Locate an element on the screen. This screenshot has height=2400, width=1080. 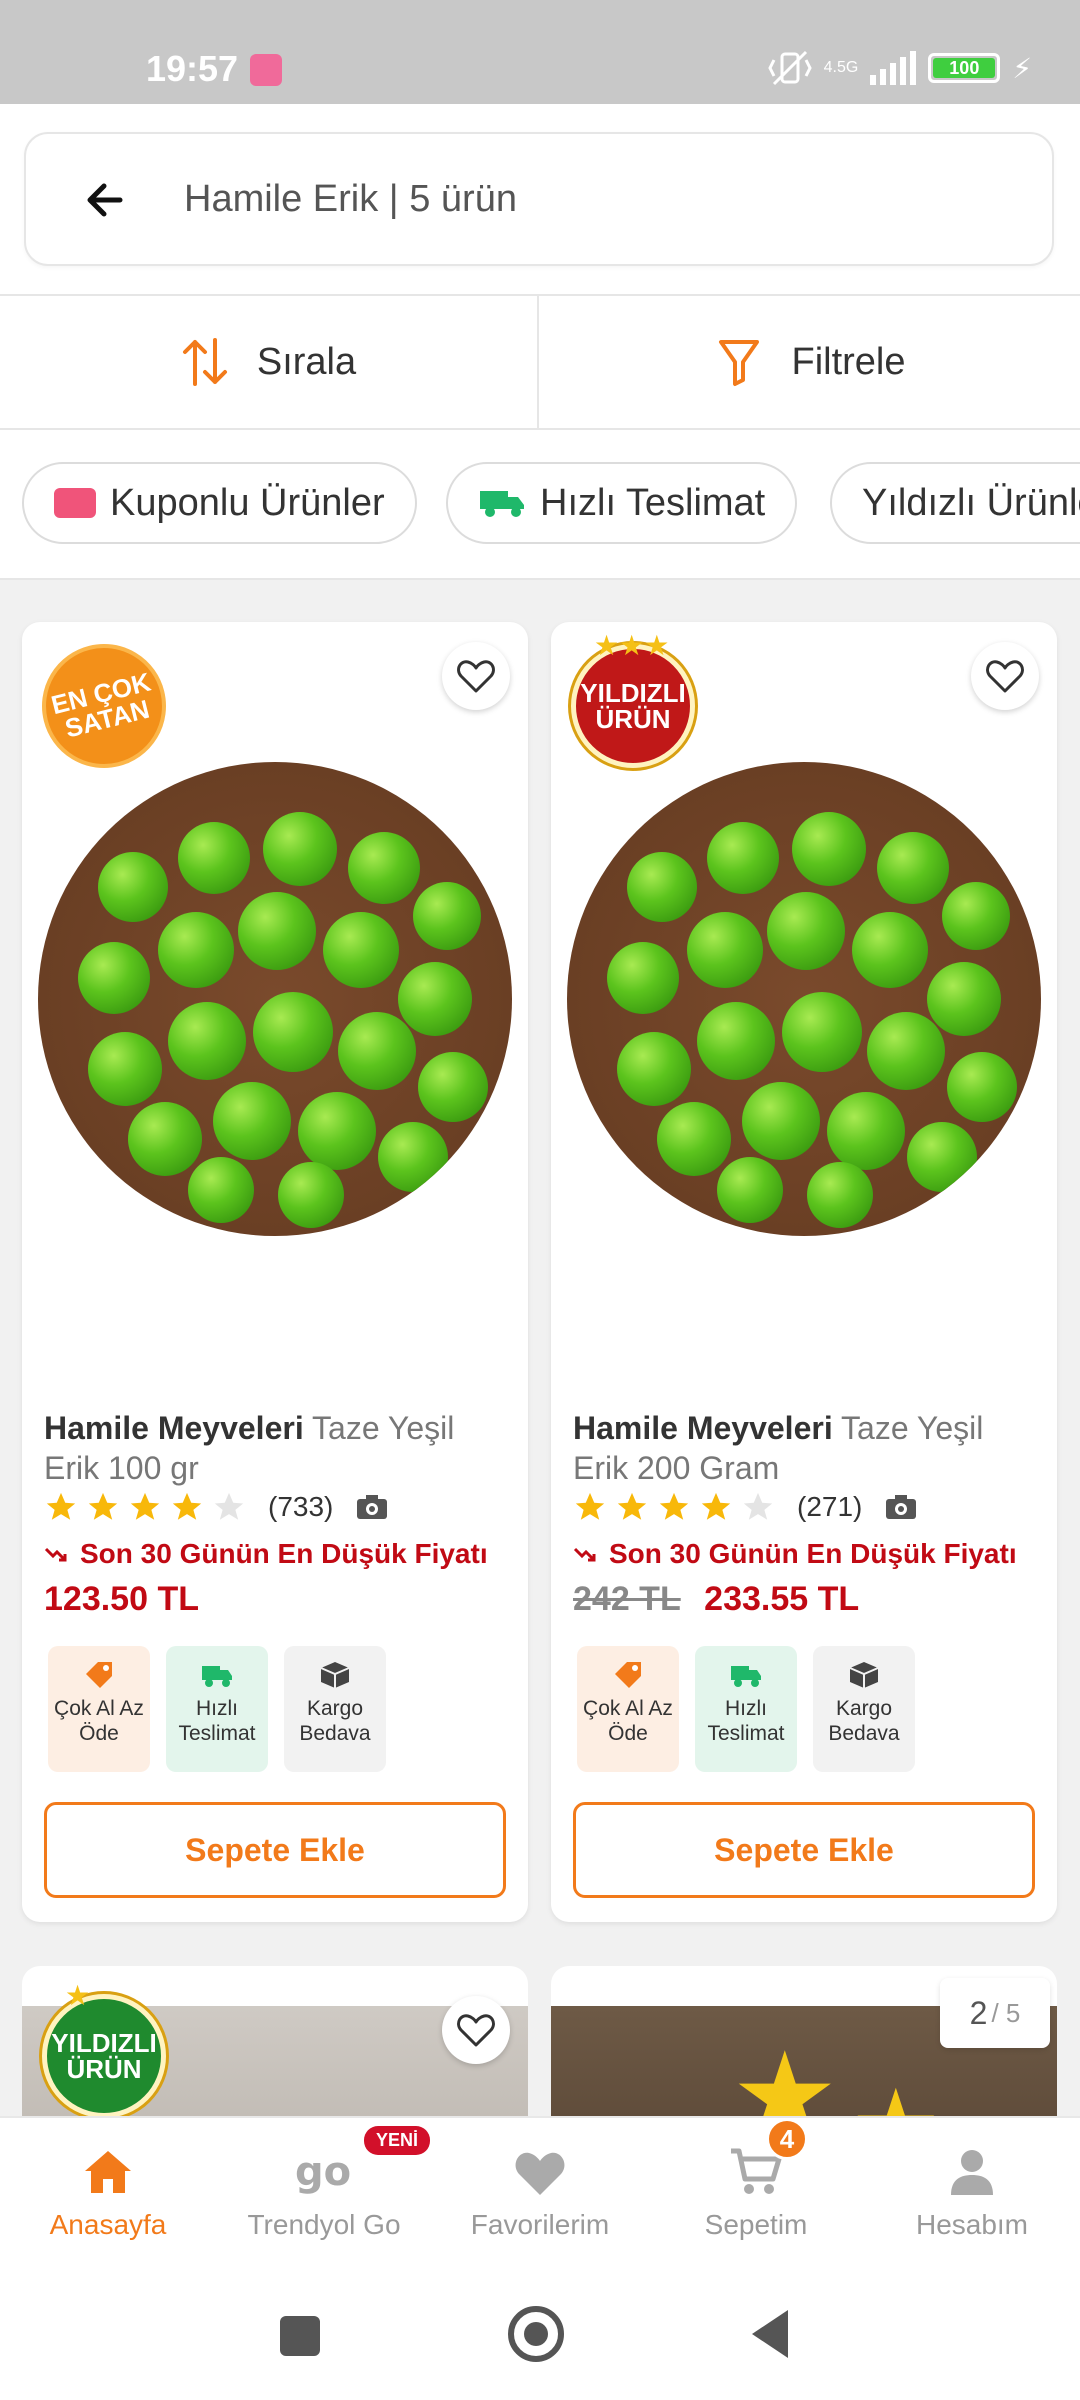
page-indicator: 2 / 5 is located at coordinates (995, 2013).